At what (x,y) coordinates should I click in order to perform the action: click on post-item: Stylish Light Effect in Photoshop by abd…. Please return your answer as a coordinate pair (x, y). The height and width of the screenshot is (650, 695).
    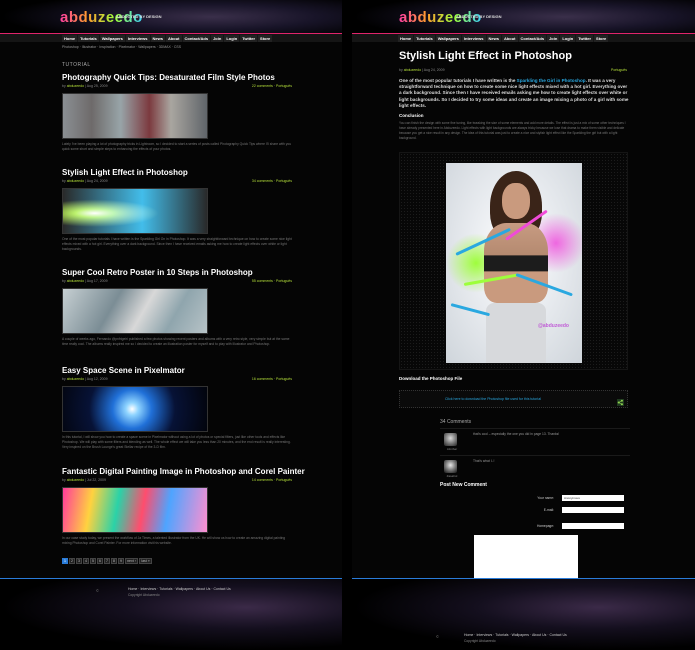
    Looking at the image, I should click on (177, 210).